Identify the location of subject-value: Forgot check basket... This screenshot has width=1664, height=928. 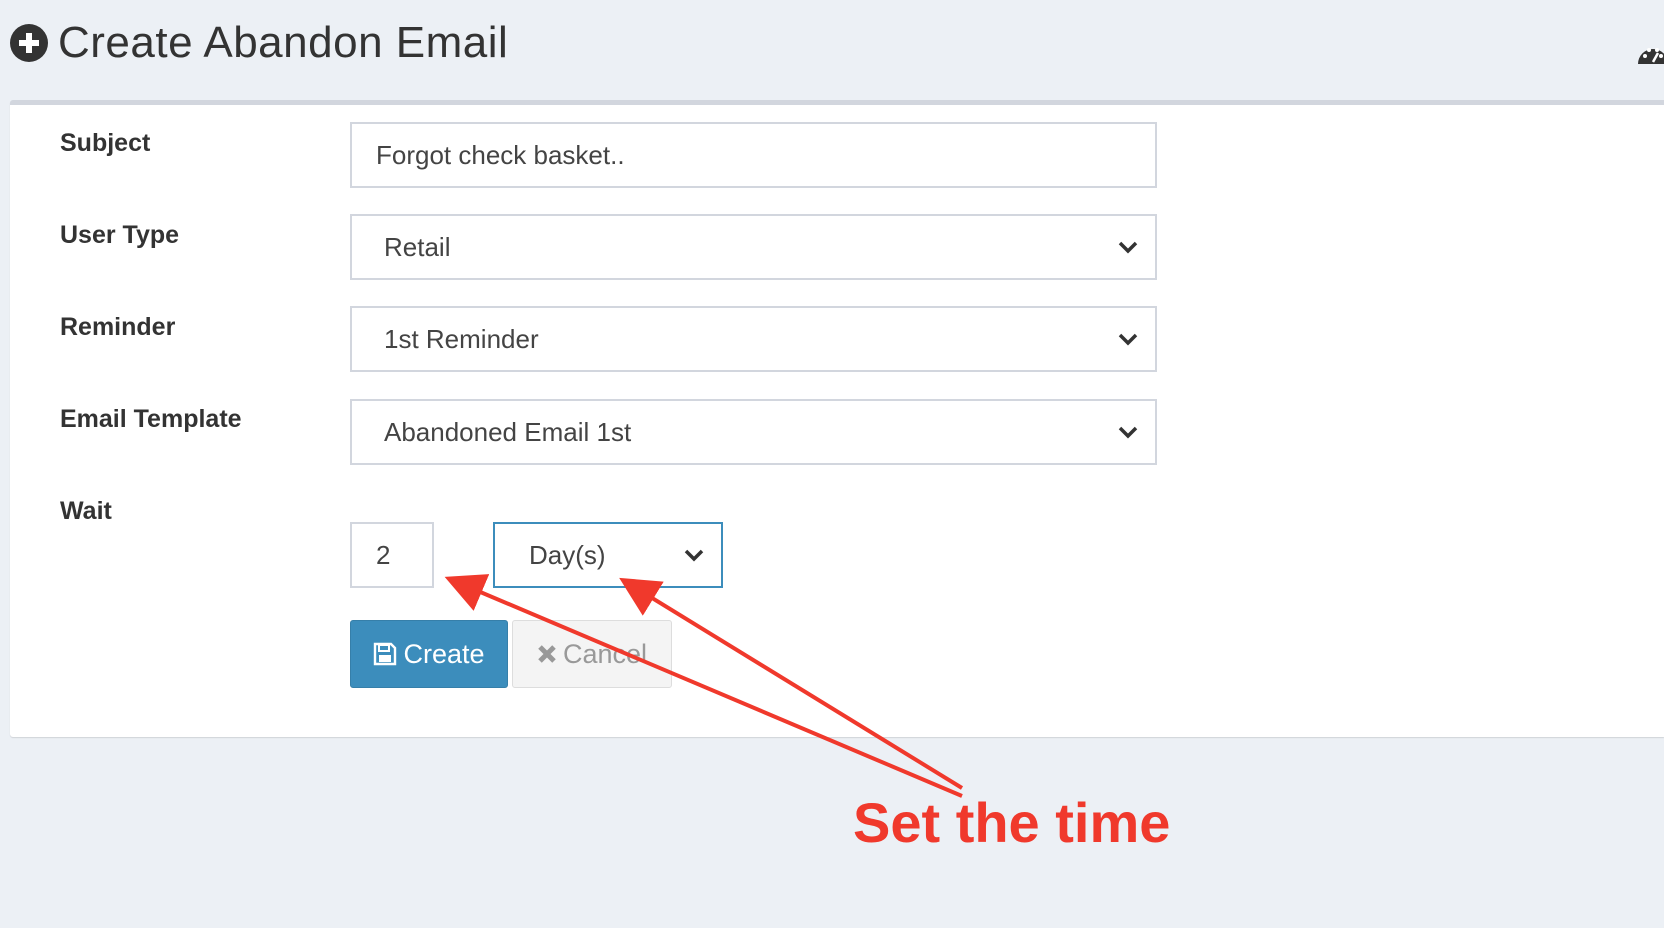
(500, 154).